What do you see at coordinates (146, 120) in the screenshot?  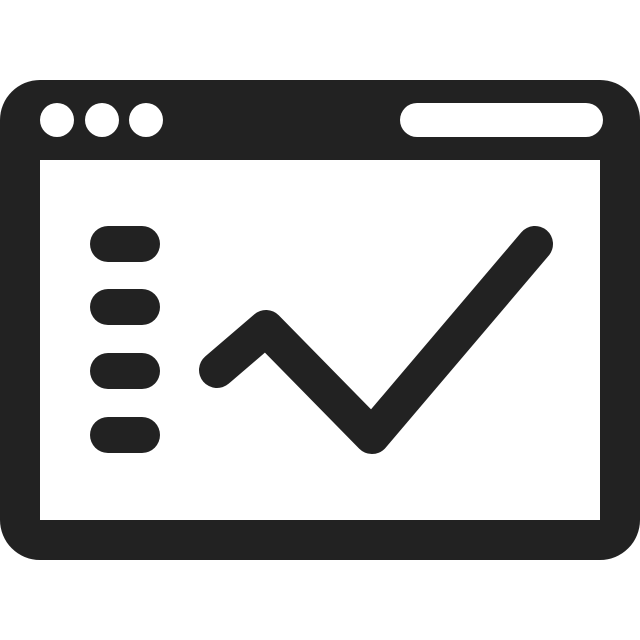 I see `window-dot-maximize-icon` at bounding box center [146, 120].